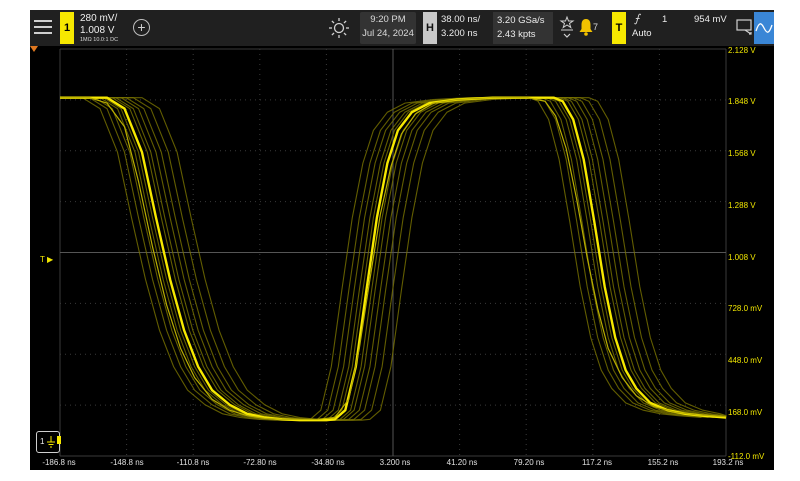  I want to click on clock-time: 9:20 PM, so click(388, 19).